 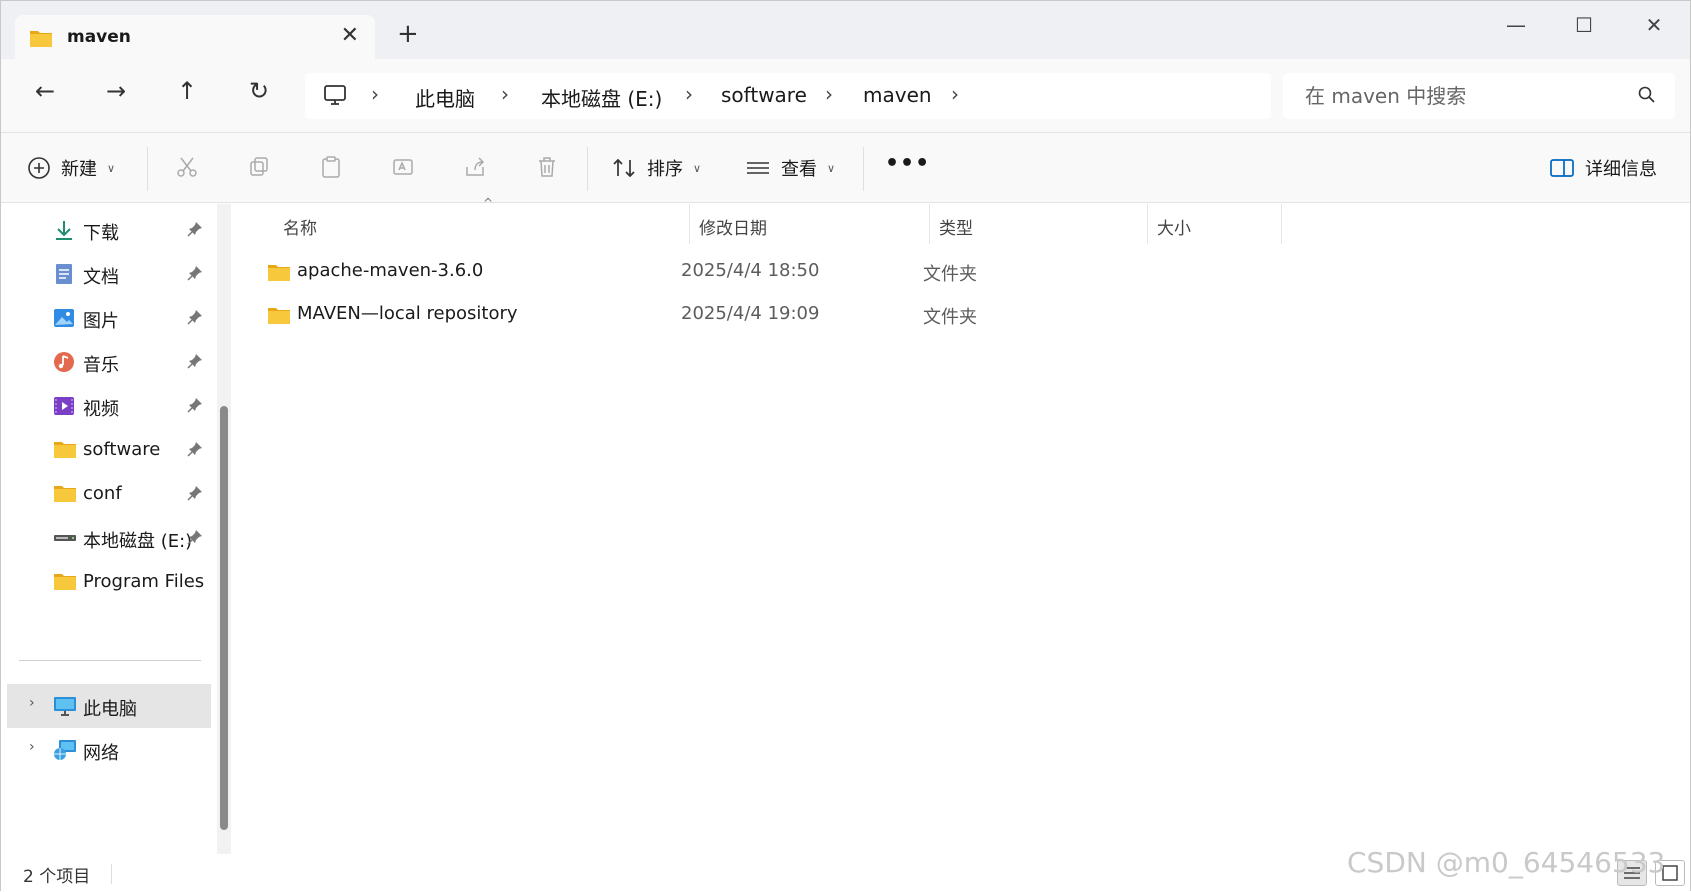 What do you see at coordinates (1647, 97) in the screenshot?
I see `search-icon` at bounding box center [1647, 97].